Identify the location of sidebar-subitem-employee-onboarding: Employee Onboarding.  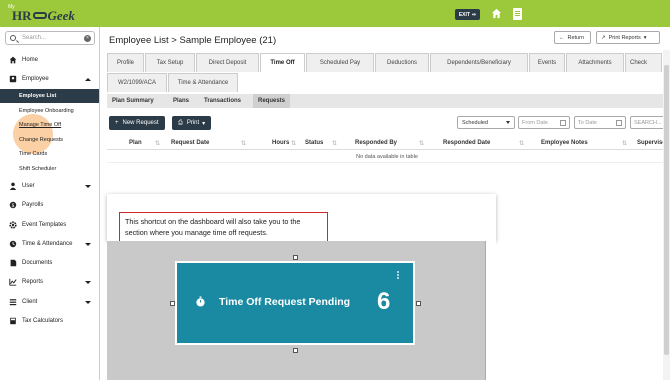
(49, 111).